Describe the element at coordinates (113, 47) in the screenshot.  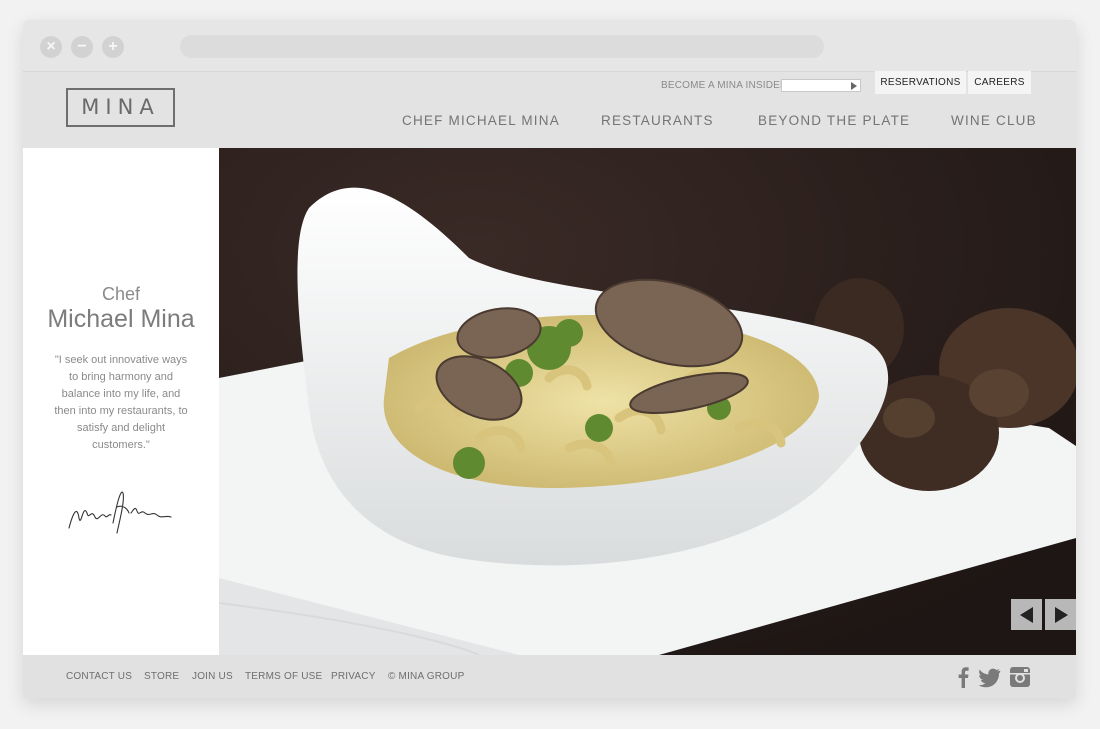
I see `maximize-icon: +` at that location.